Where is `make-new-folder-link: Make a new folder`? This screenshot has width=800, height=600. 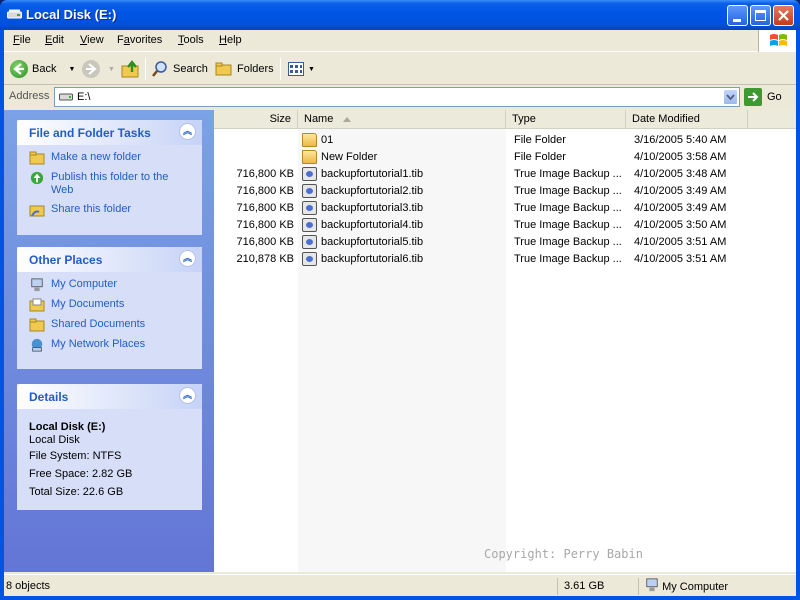 make-new-folder-link: Make a new folder is located at coordinates (115, 158).